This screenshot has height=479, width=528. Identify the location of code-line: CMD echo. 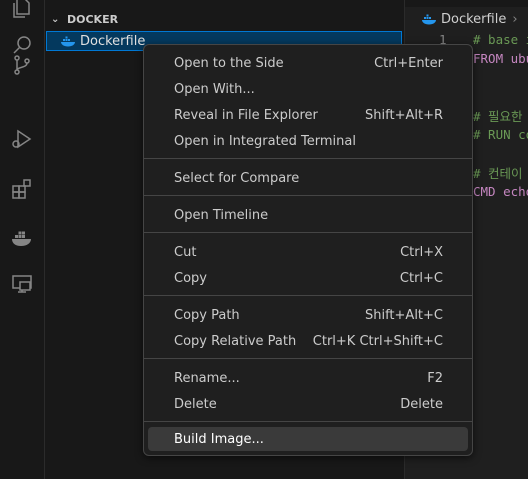
(500, 191).